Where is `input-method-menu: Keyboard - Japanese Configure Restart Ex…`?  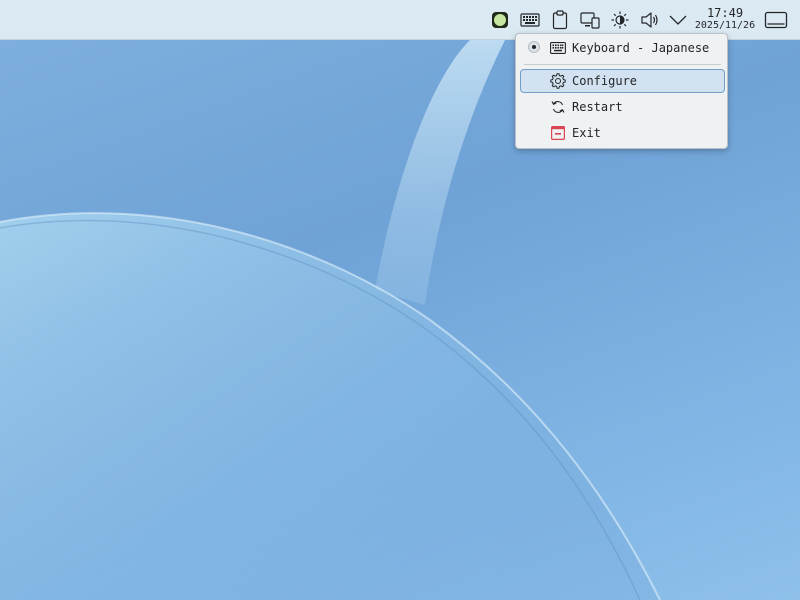 input-method-menu: Keyboard - Japanese Configure Restart Ex… is located at coordinates (621, 91).